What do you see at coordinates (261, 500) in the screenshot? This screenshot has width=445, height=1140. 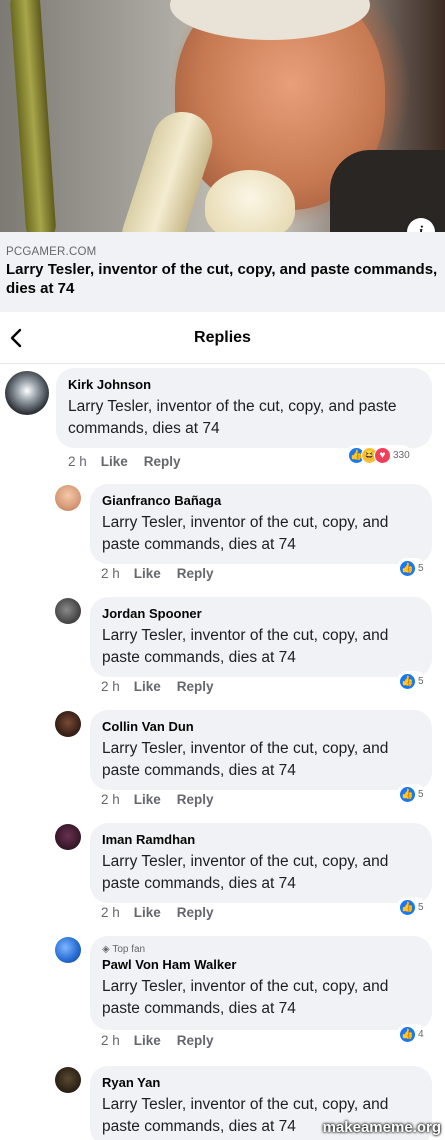 I see `comment-author: Gianfranco Bañaga` at bounding box center [261, 500].